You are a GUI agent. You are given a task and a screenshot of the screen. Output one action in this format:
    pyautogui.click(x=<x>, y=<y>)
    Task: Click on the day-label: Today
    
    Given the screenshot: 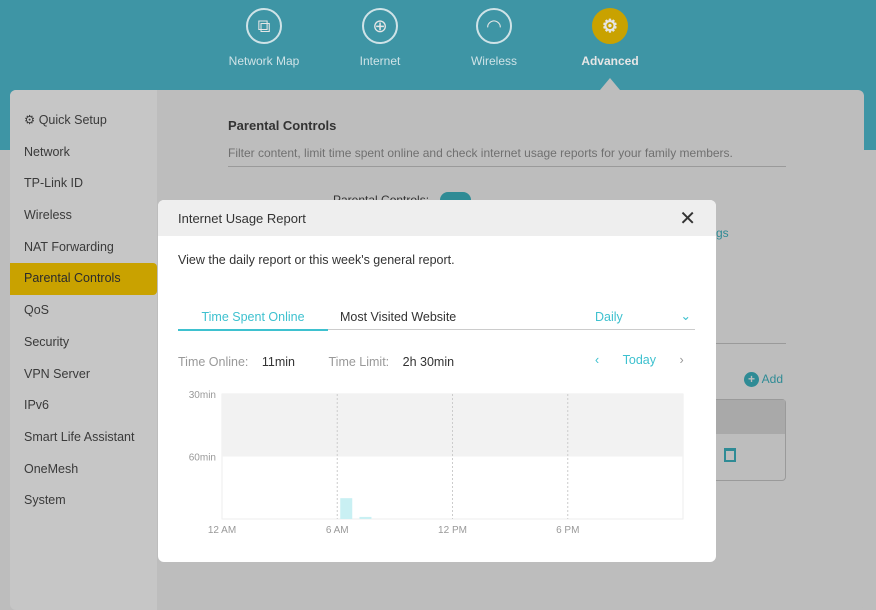 What is the action you would take?
    pyautogui.click(x=639, y=360)
    